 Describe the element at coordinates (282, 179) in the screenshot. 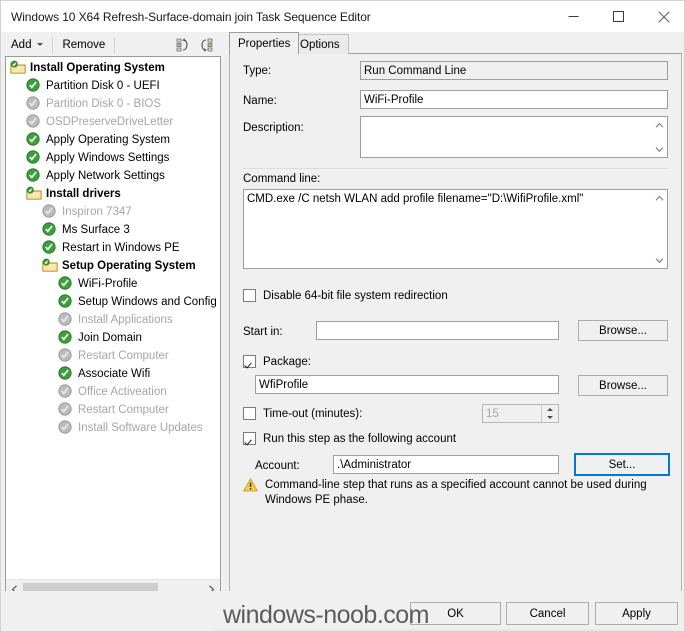

I see `command-line-label: Command line:` at that location.